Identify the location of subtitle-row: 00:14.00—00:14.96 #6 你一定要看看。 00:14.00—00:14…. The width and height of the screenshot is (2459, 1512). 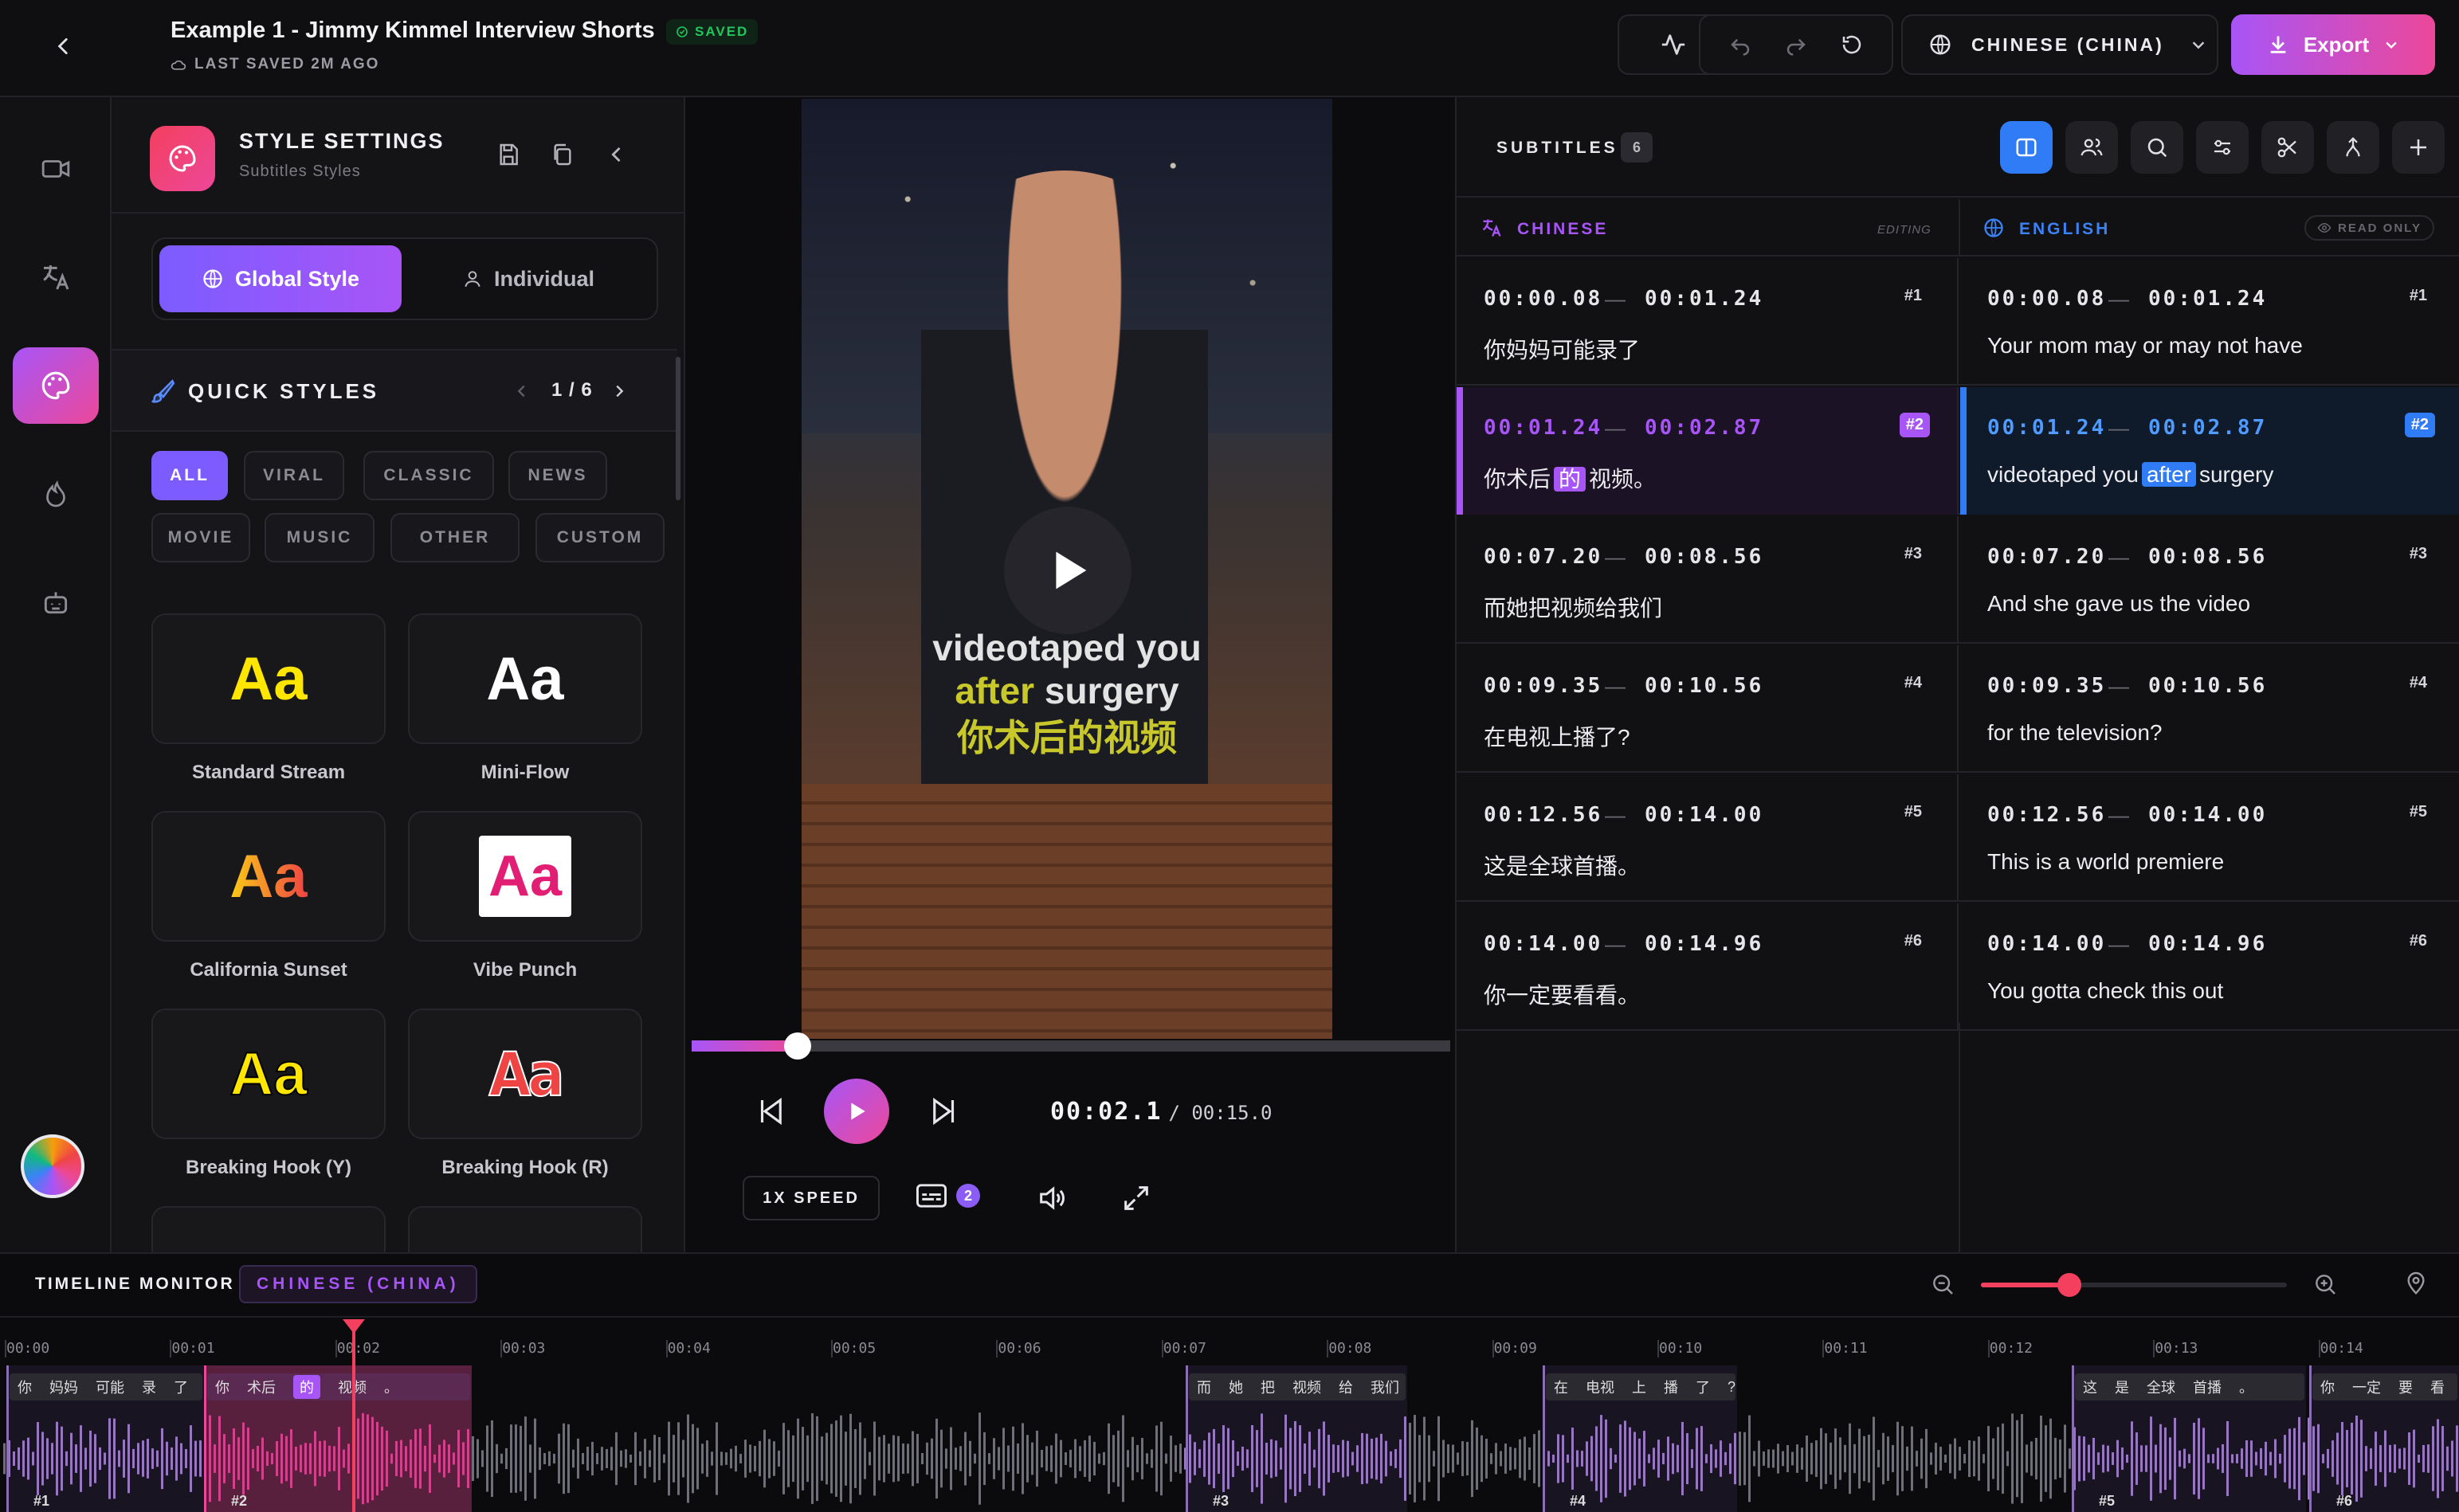
(1958, 967).